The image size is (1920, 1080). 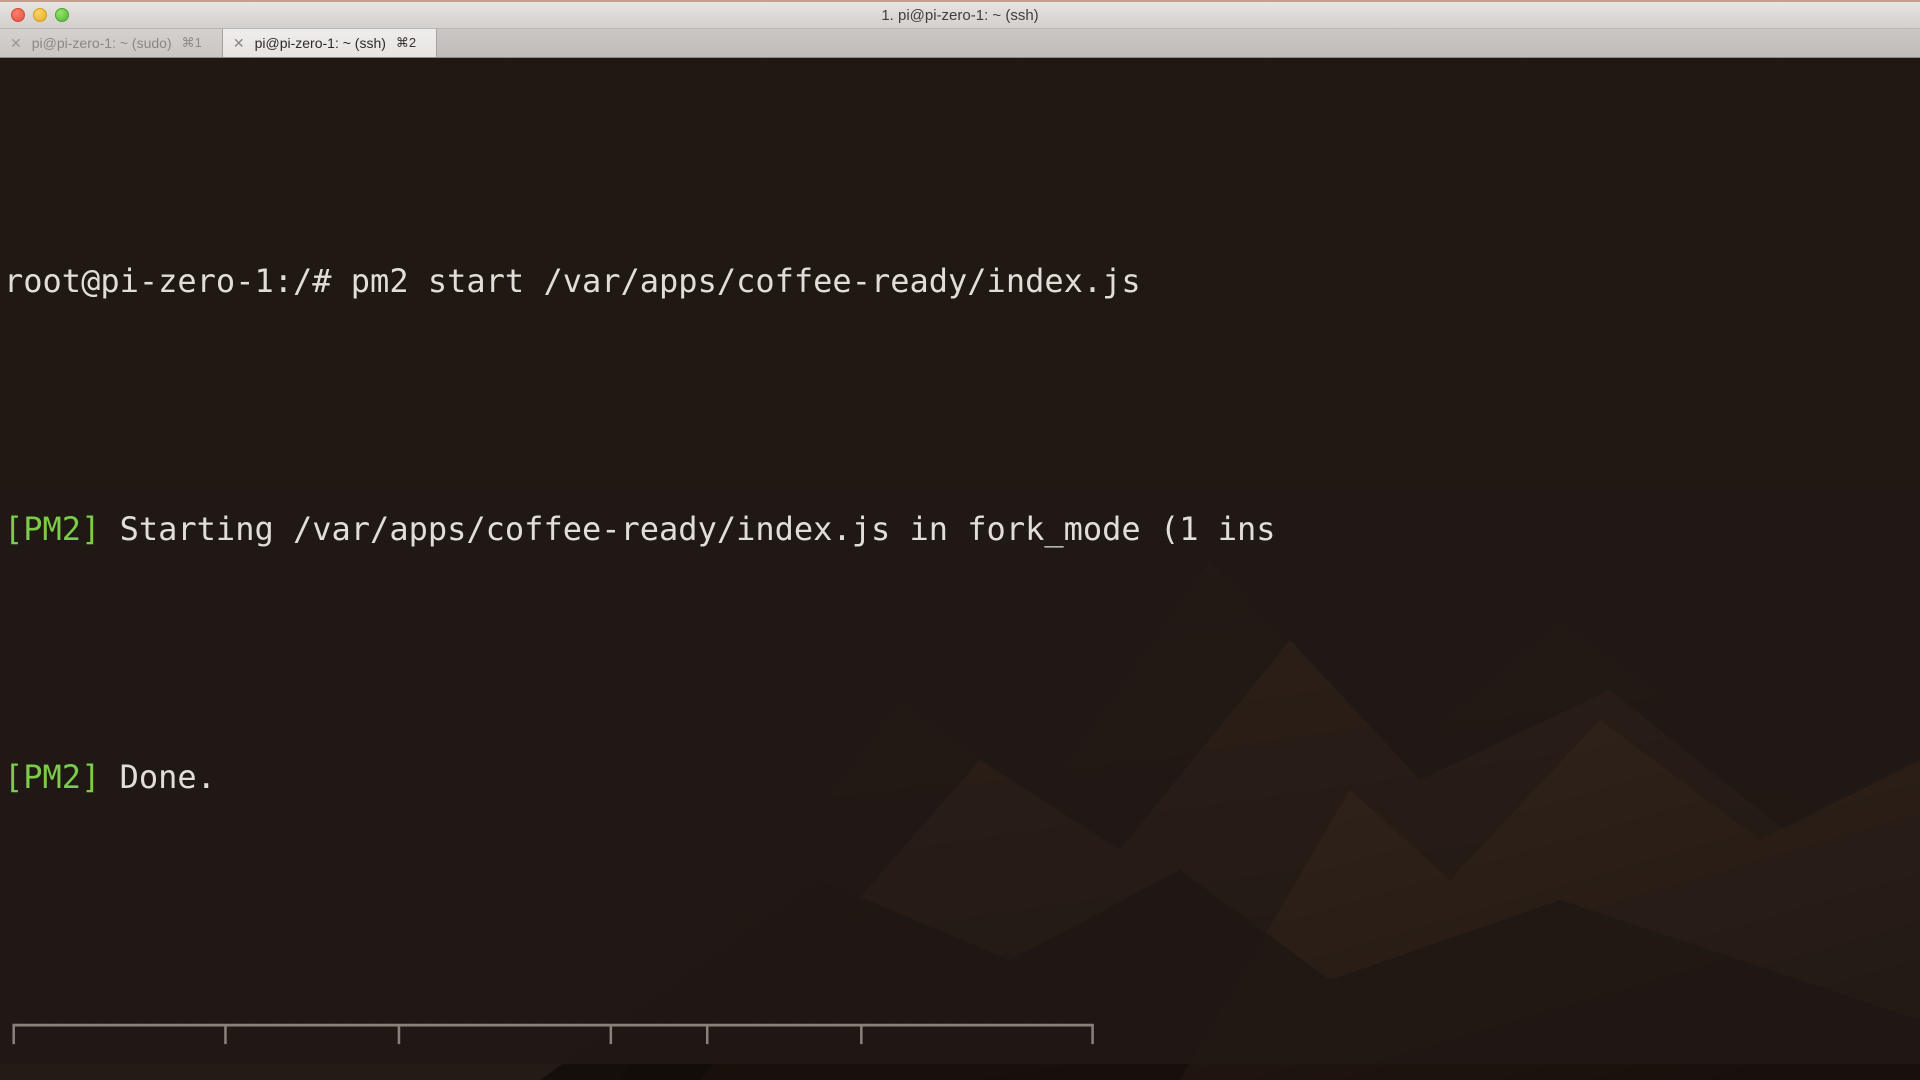 I want to click on command-text, so click(x=341, y=281).